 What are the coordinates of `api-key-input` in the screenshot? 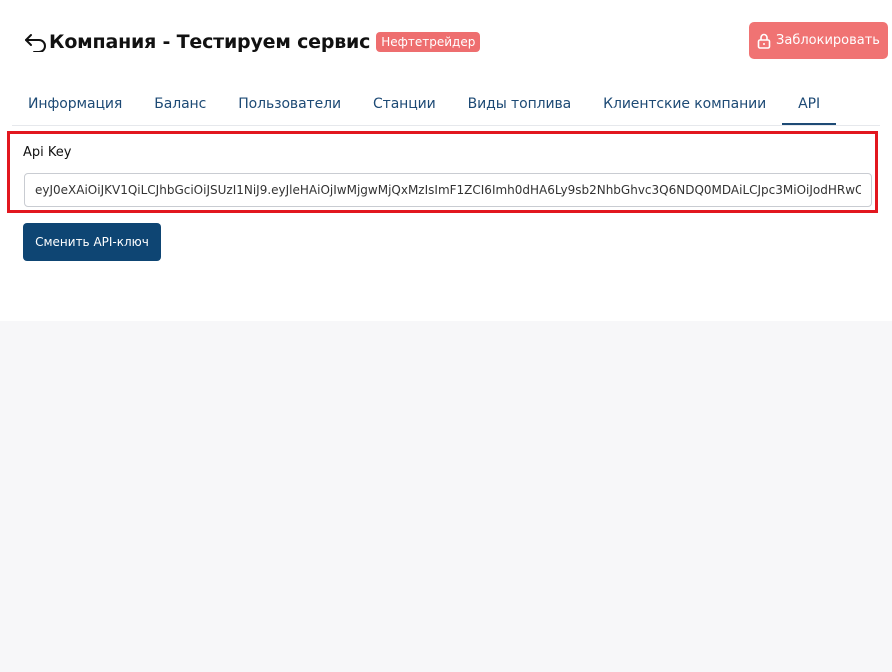 It's located at (448, 190).